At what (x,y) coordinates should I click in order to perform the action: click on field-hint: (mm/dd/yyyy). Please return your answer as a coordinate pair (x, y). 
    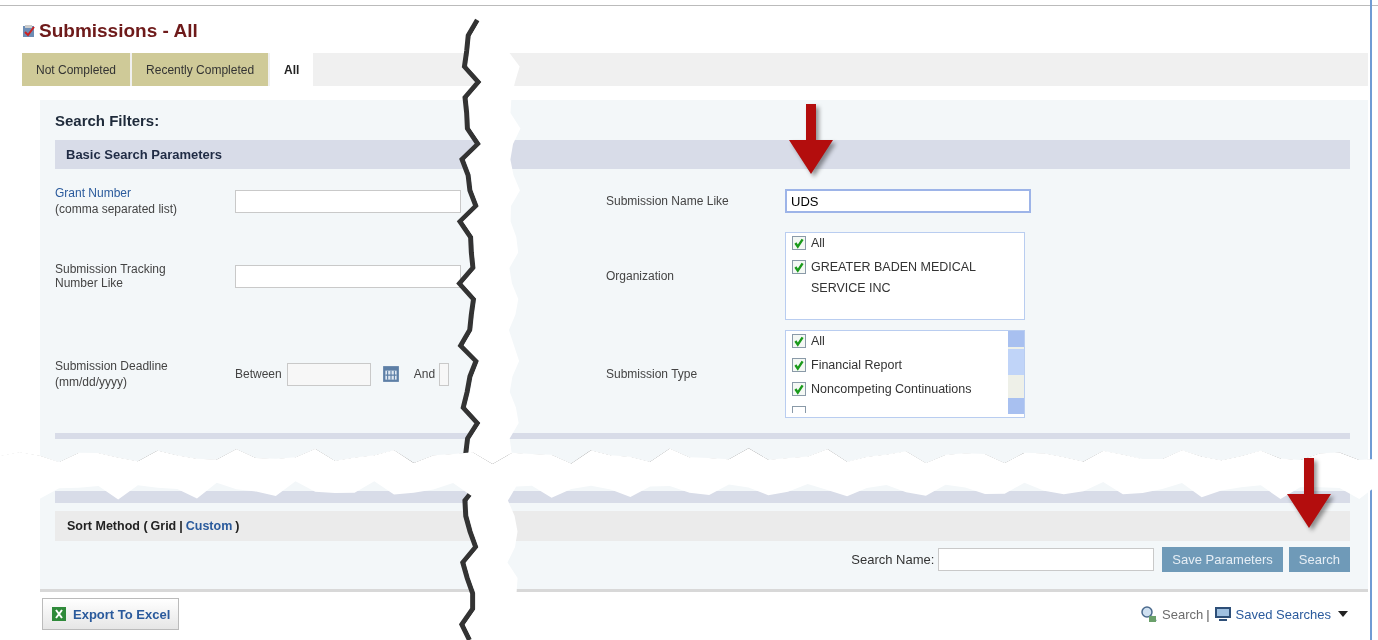
    Looking at the image, I should click on (91, 382).